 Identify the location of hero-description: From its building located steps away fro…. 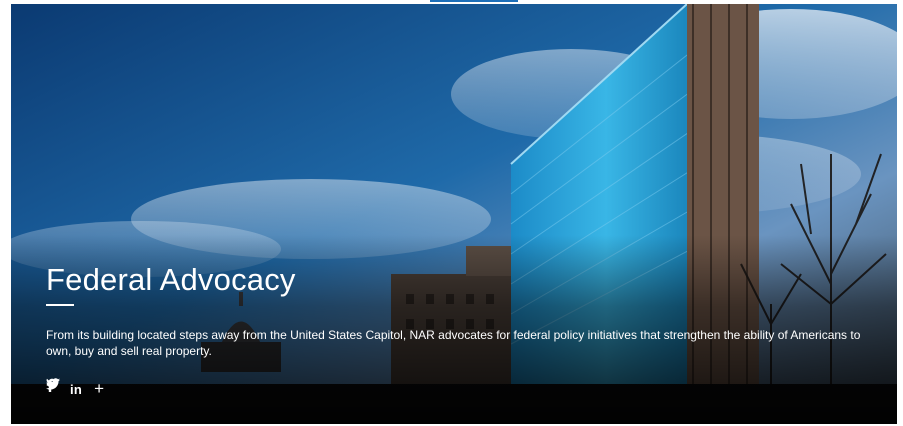
(453, 343).